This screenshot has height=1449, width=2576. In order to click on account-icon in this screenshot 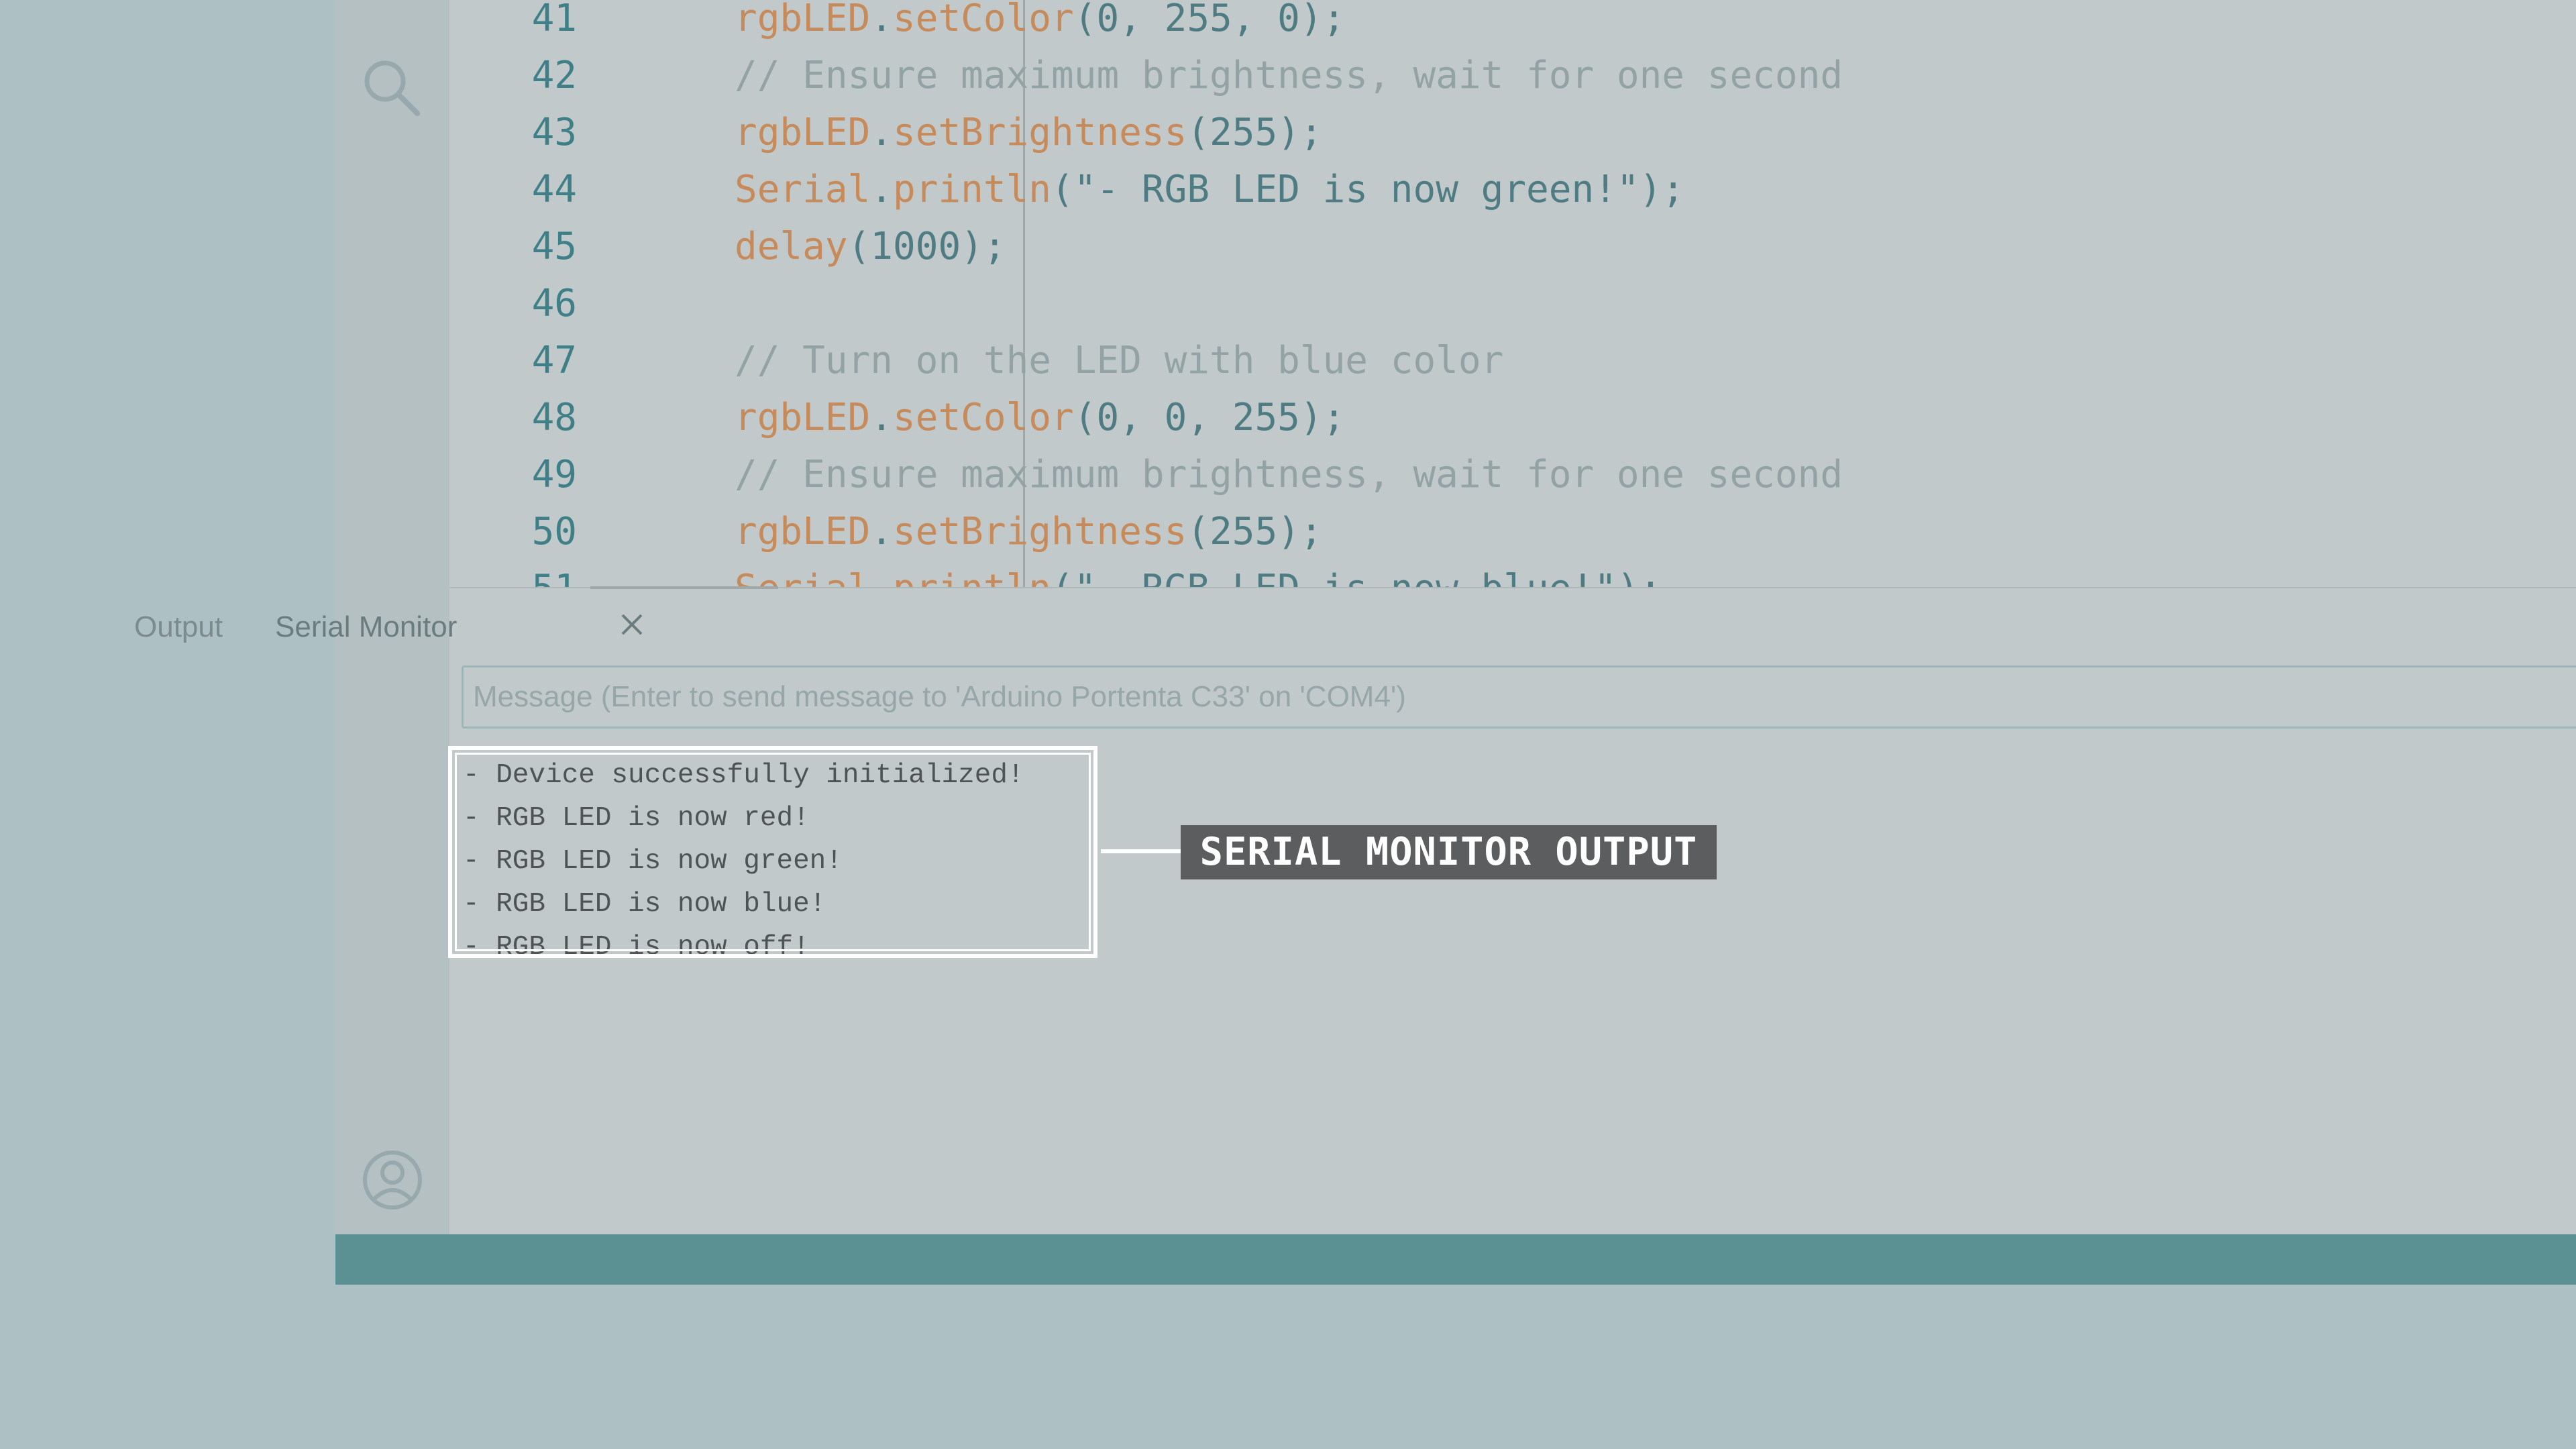, I will do `click(392, 1181)`.